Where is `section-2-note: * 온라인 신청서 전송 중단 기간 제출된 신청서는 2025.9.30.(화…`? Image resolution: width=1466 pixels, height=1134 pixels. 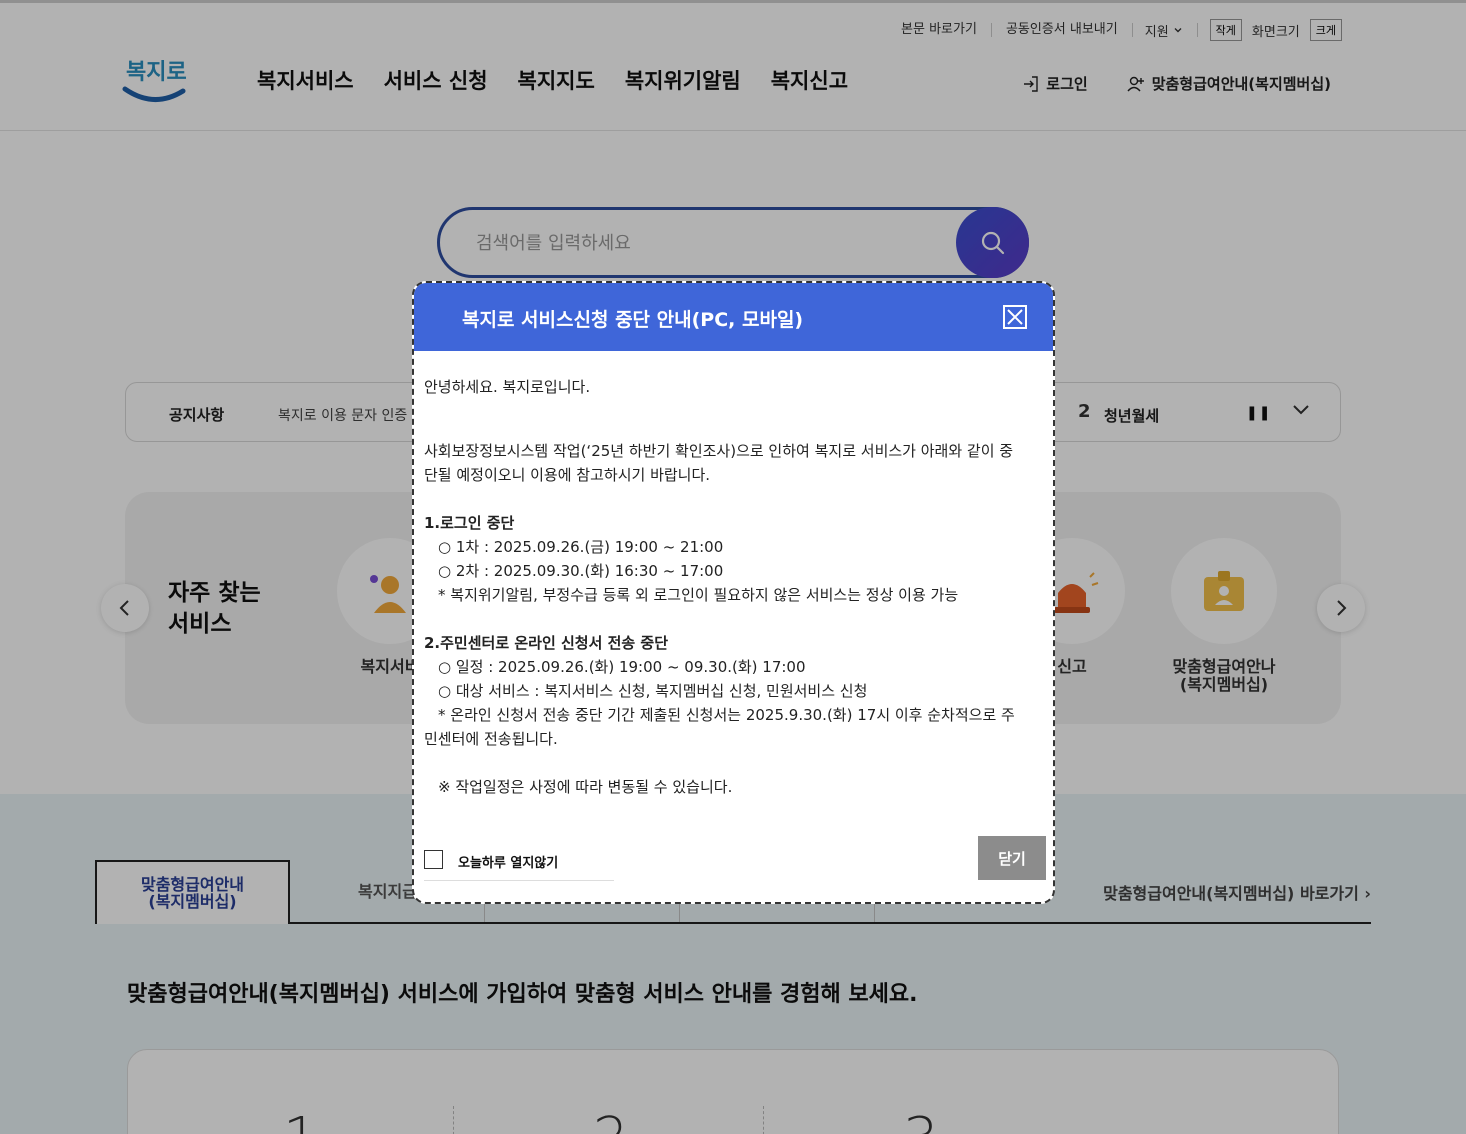 section-2-note: * 온라인 신청서 전송 중단 기간 제출된 신청서는 2025.9.30.(화… is located at coordinates (726, 715).